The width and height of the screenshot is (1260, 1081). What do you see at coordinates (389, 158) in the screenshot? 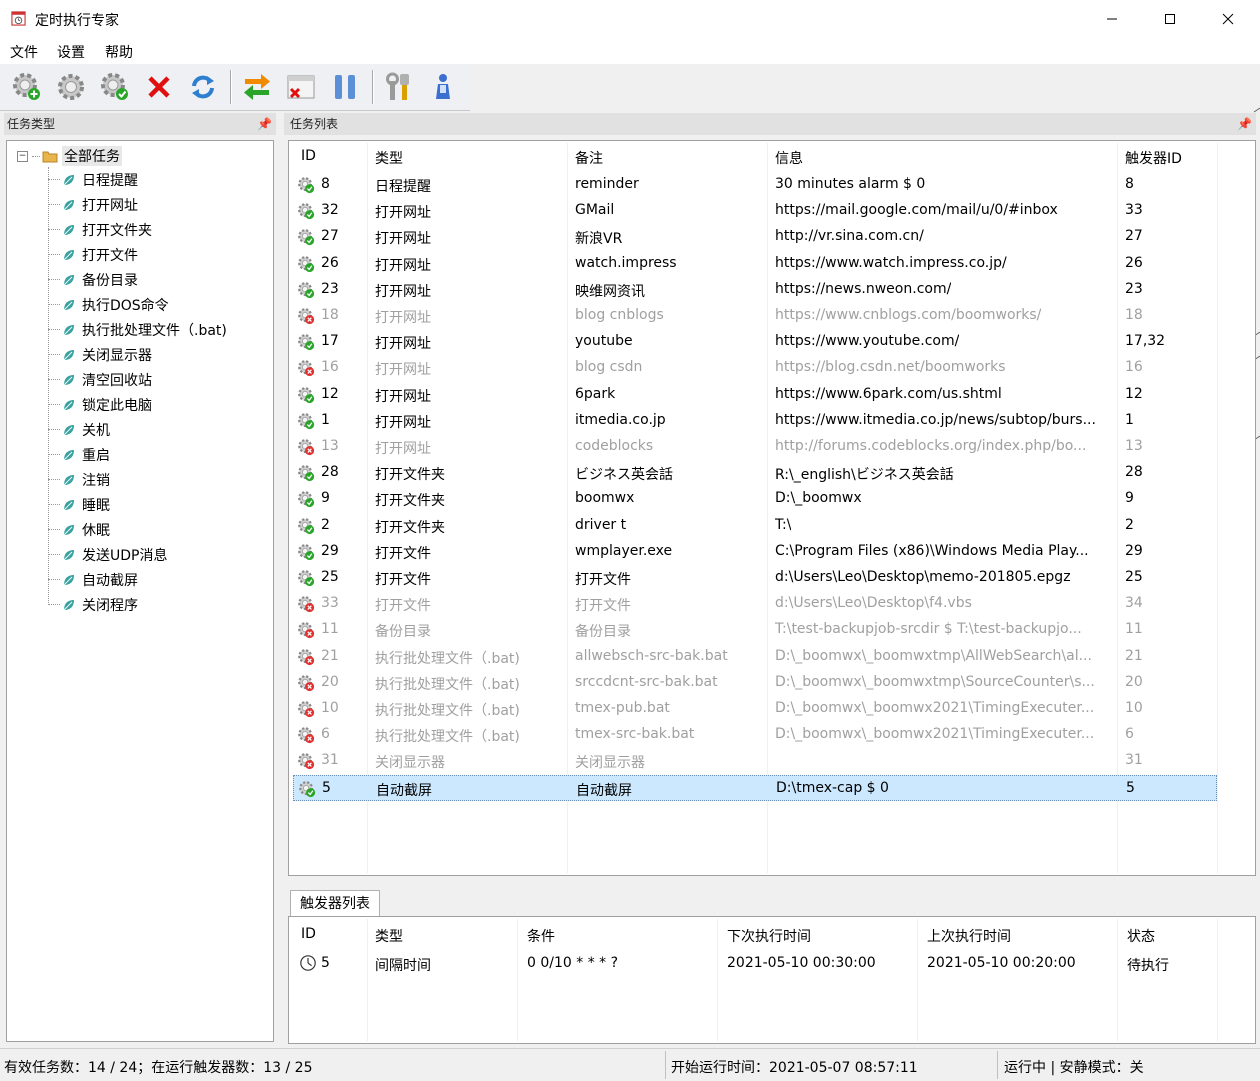
I see `col-header-type: 类型` at bounding box center [389, 158].